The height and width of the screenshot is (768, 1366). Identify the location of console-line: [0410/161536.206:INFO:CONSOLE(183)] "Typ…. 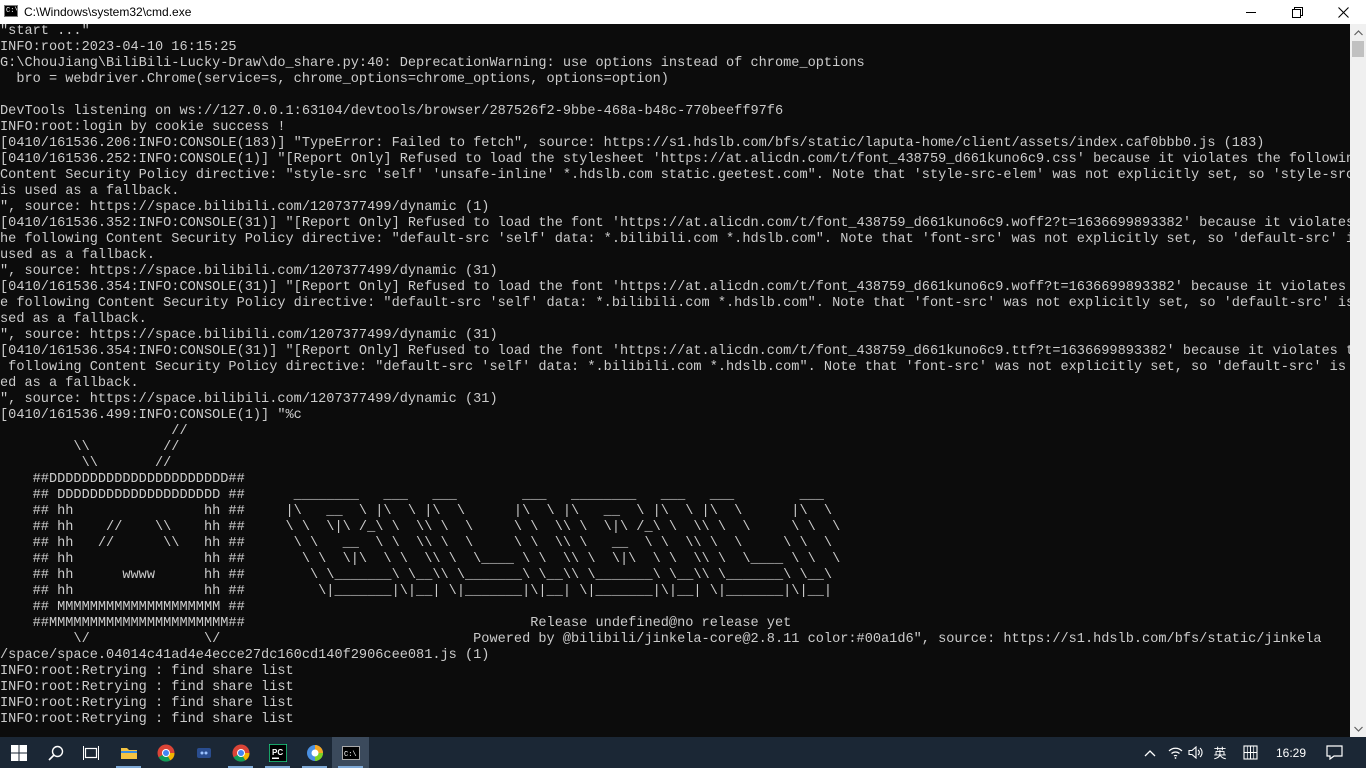
(632, 143).